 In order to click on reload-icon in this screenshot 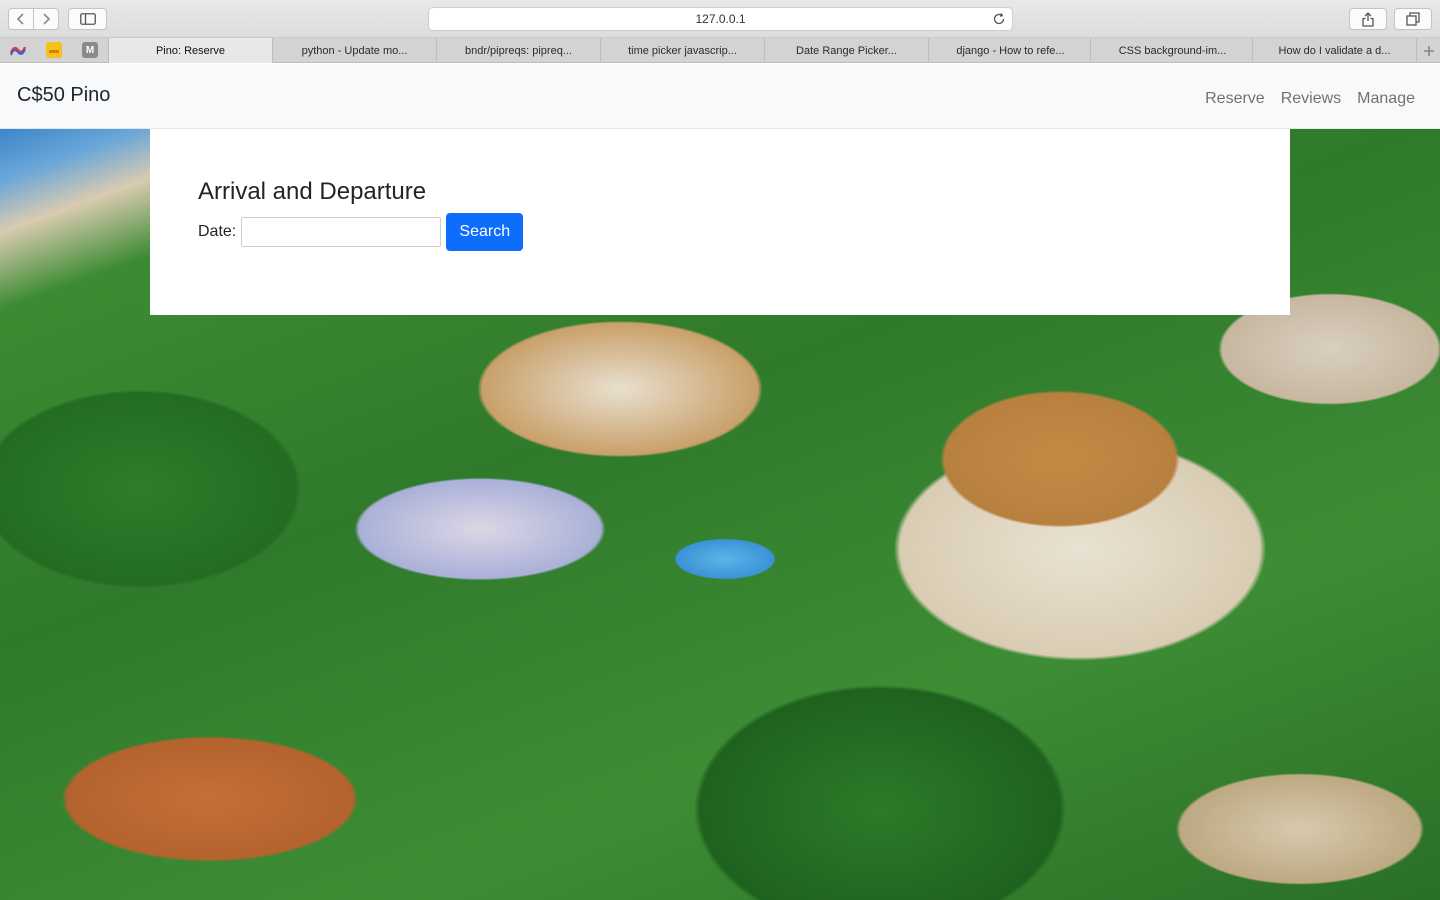, I will do `click(999, 19)`.